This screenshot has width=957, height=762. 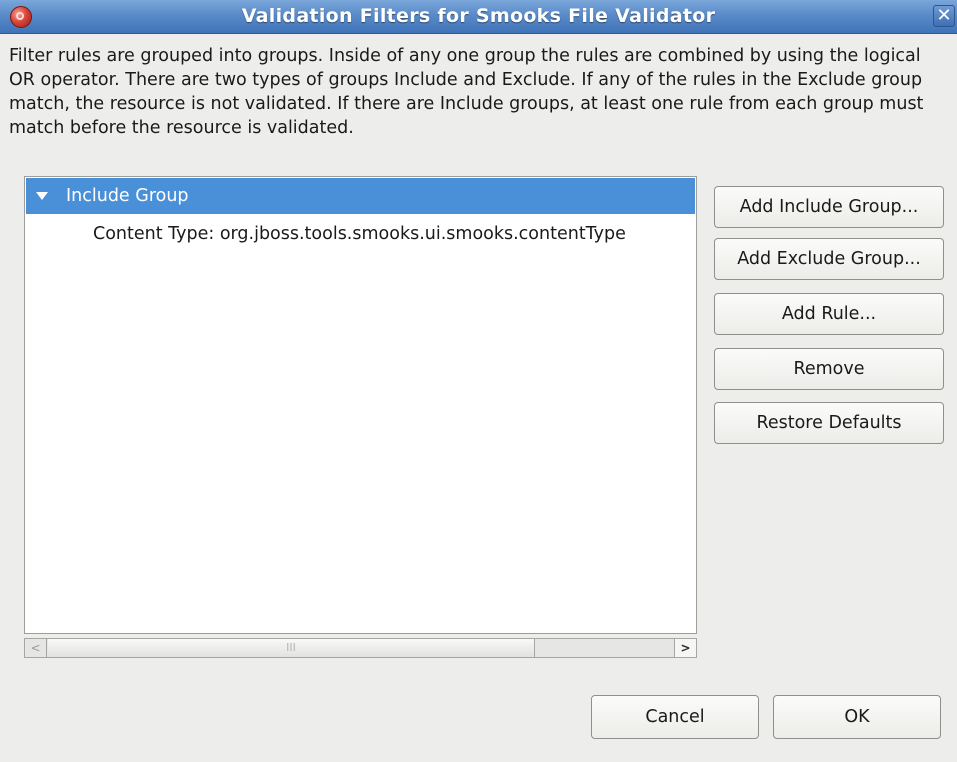 What do you see at coordinates (857, 717) in the screenshot?
I see `ok-button: OK` at bounding box center [857, 717].